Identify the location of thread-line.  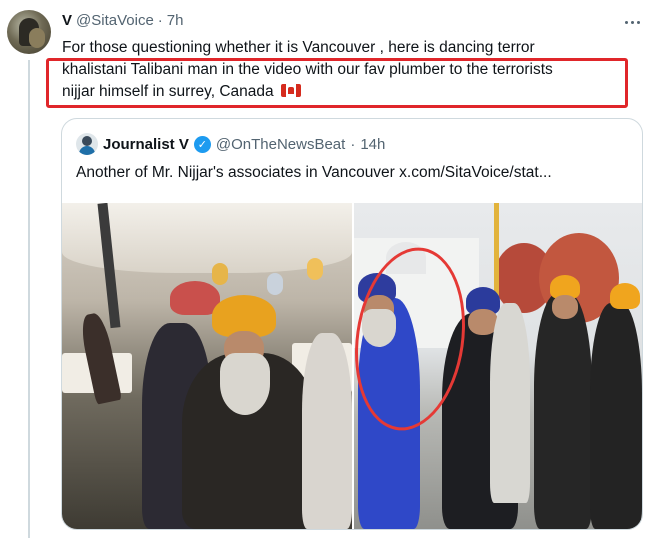
(29, 299).